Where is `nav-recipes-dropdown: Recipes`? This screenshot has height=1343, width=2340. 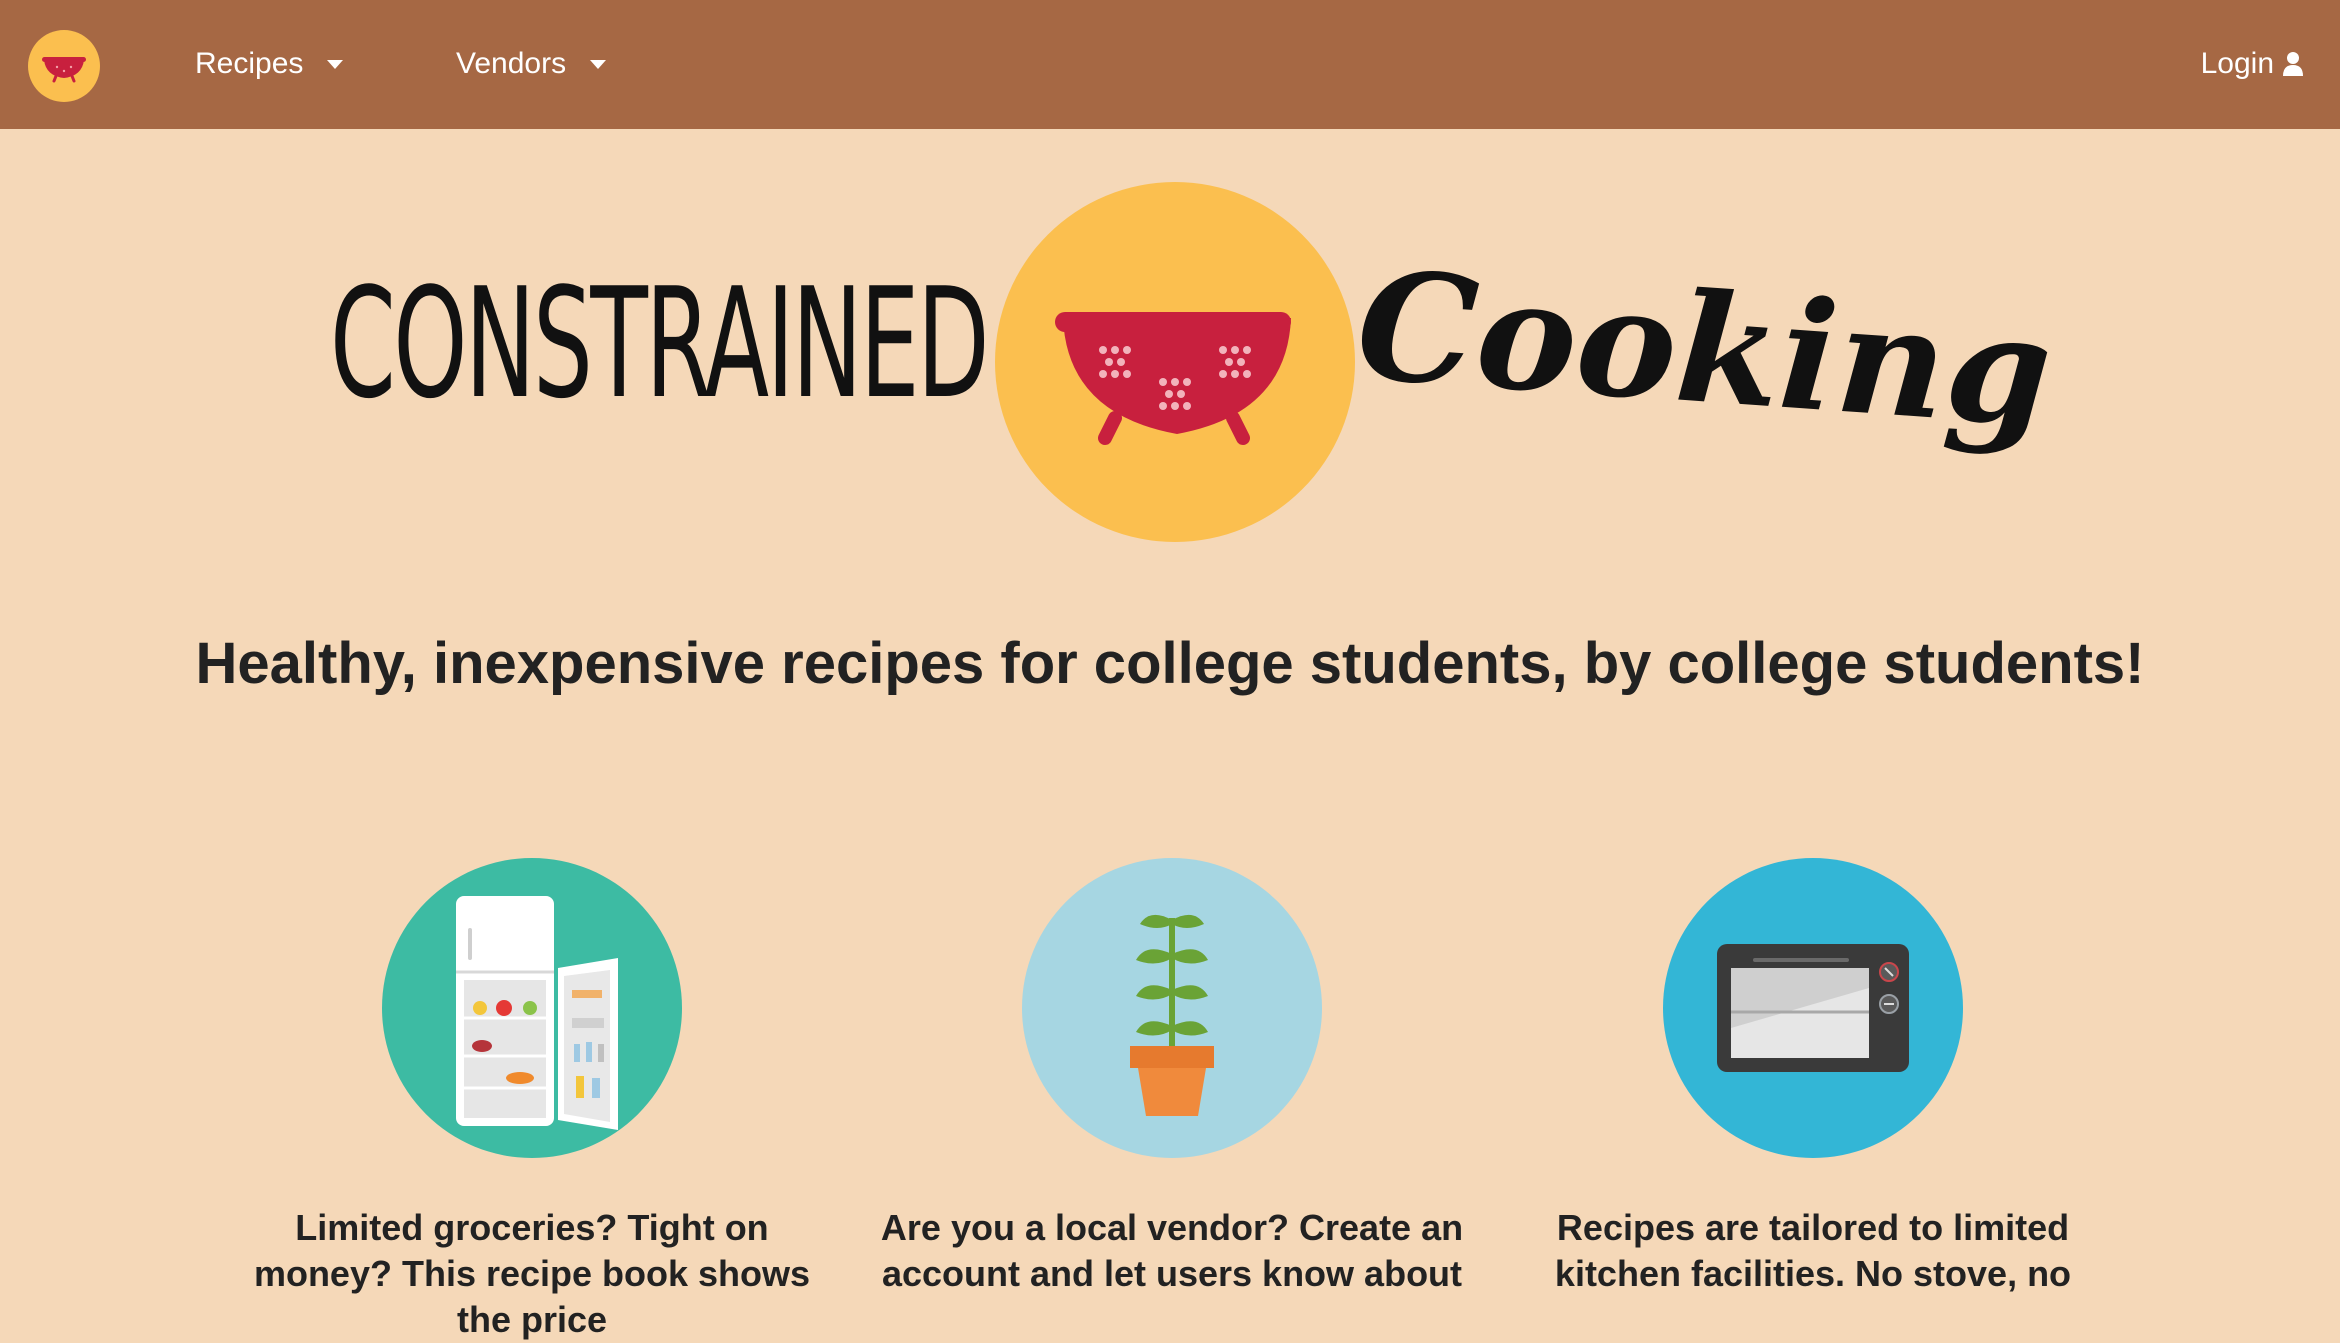
nav-recipes-dropdown: Recipes is located at coordinates (269, 64).